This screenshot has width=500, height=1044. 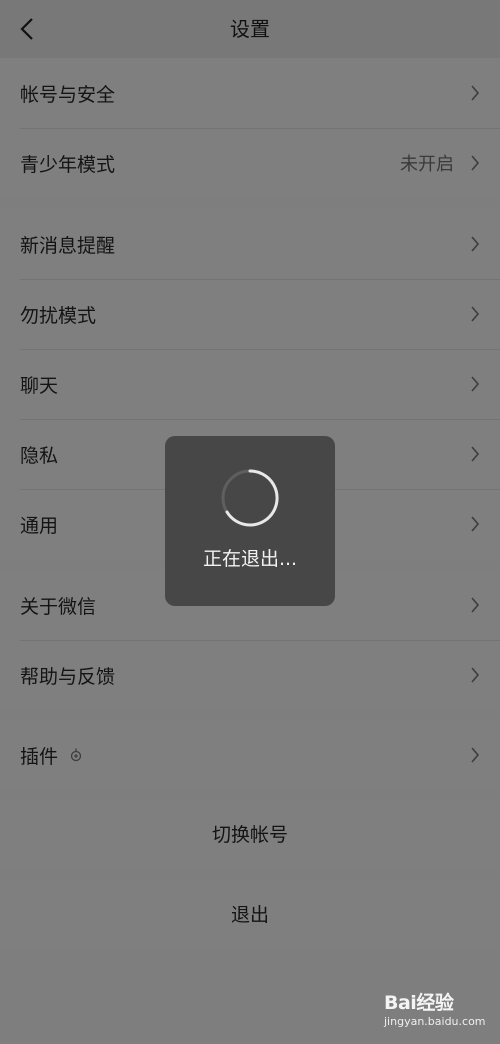 What do you see at coordinates (250, 93) in the screenshot?
I see `settings-item-account-security: 帐号与安全` at bounding box center [250, 93].